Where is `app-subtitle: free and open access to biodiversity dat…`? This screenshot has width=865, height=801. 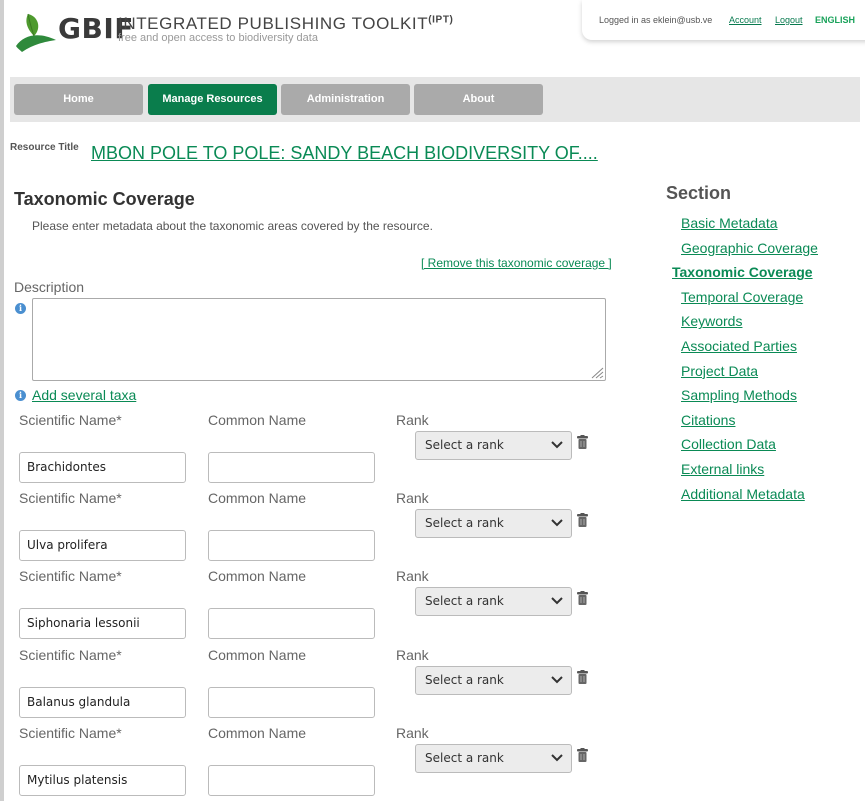
app-subtitle: free and open access to biodiversity dat… is located at coordinates (218, 38).